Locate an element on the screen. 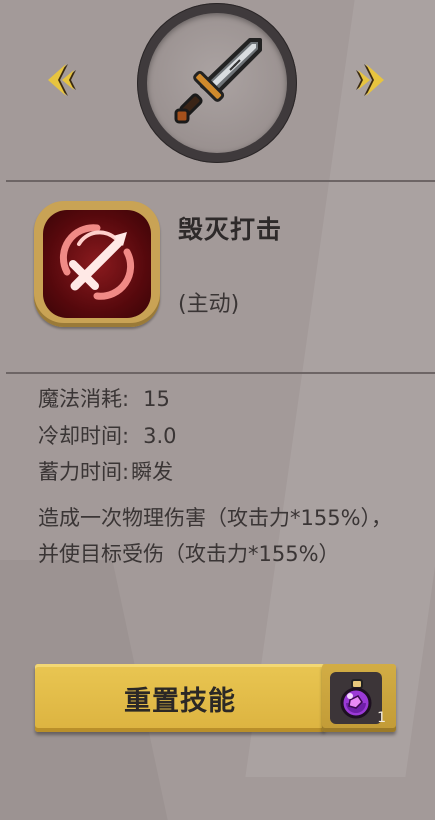 The image size is (435, 820). next-weapon-button is located at coordinates (372, 82).